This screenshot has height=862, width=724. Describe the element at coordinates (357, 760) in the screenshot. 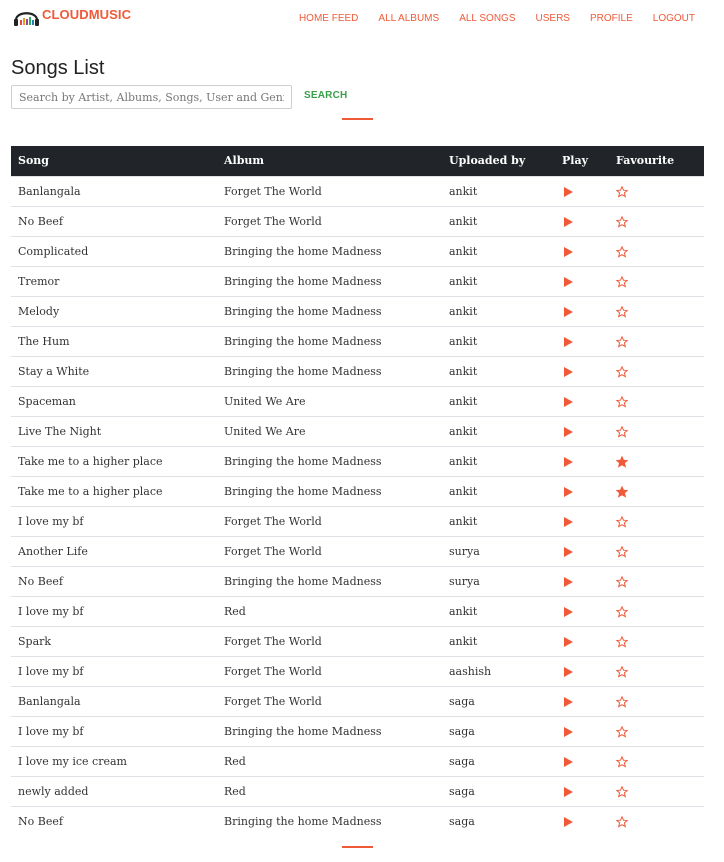

I see `table-row: I love my ice cream Red saga` at that location.